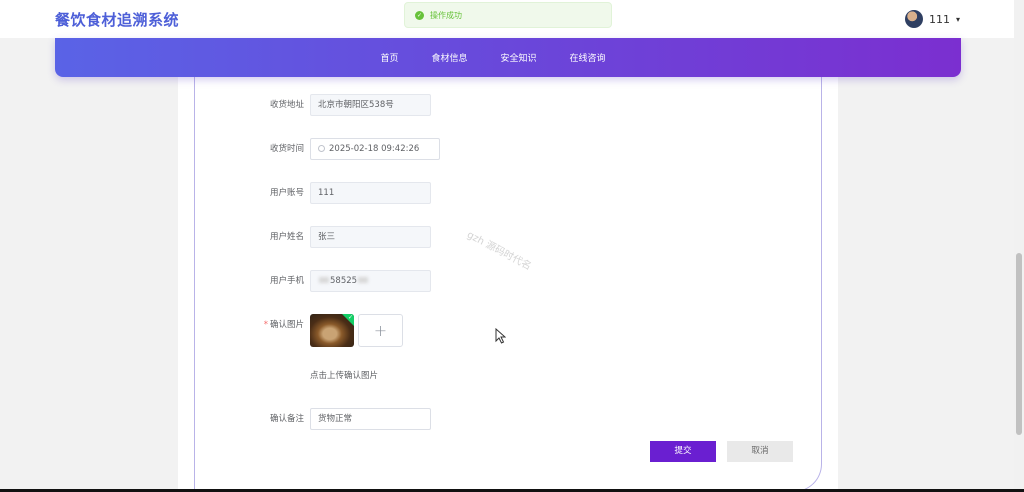 Image resolution: width=1024 pixels, height=492 pixels. I want to click on time-label: 收货时间, so click(286, 149).